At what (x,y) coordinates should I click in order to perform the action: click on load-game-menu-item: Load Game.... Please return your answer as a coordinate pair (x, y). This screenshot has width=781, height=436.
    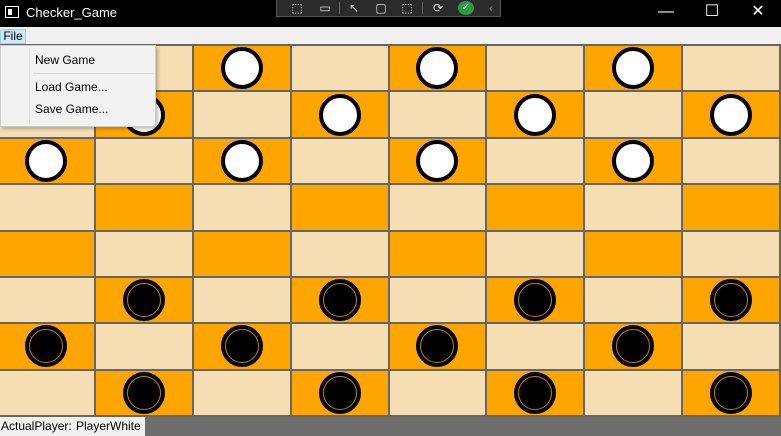
    Looking at the image, I should click on (71, 87).